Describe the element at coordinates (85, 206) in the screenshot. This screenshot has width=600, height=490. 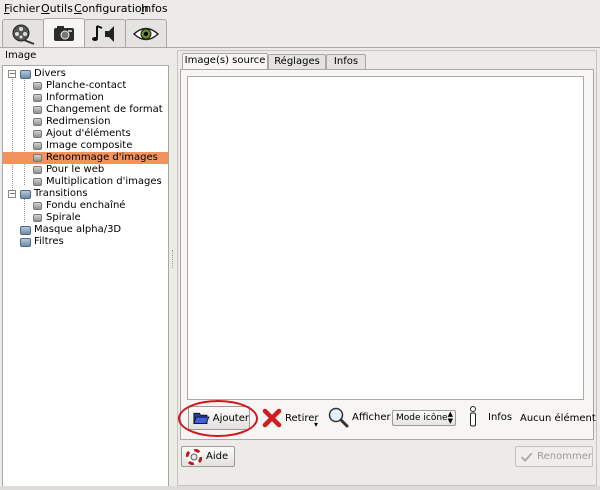
I see `tree-item-fondu-enchaine: Fondu enchaîné` at that location.